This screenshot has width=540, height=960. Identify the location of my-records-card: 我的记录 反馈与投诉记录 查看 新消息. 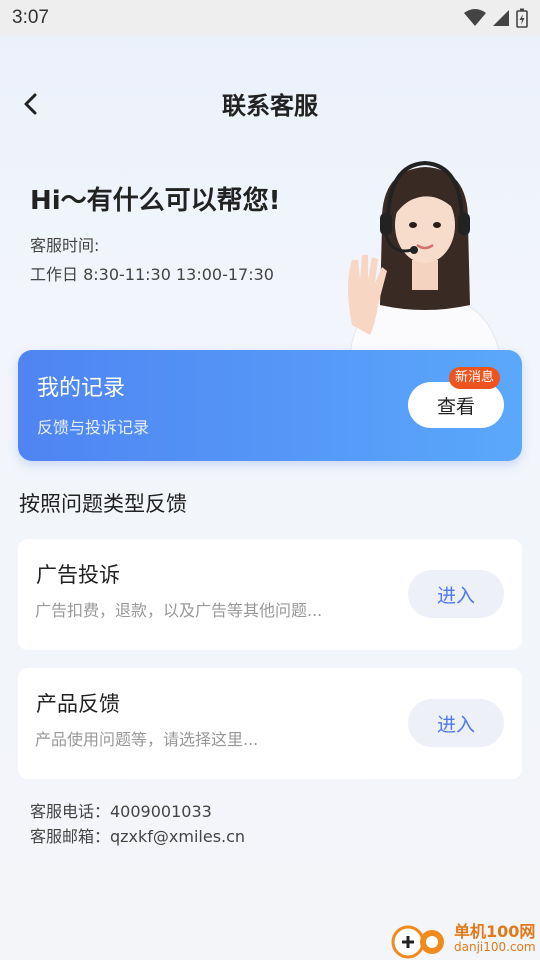
(270, 405).